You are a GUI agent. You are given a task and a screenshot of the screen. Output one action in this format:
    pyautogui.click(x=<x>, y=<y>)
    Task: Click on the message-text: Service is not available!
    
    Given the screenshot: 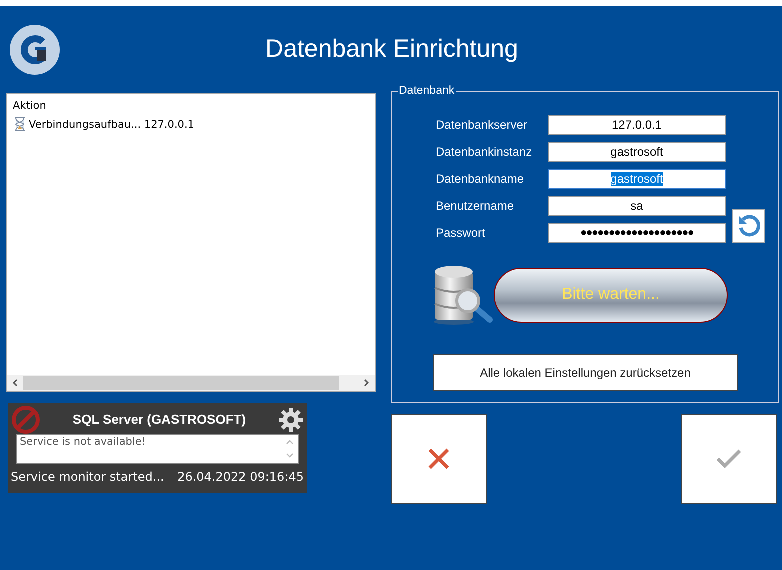 What is the action you would take?
    pyautogui.click(x=83, y=442)
    